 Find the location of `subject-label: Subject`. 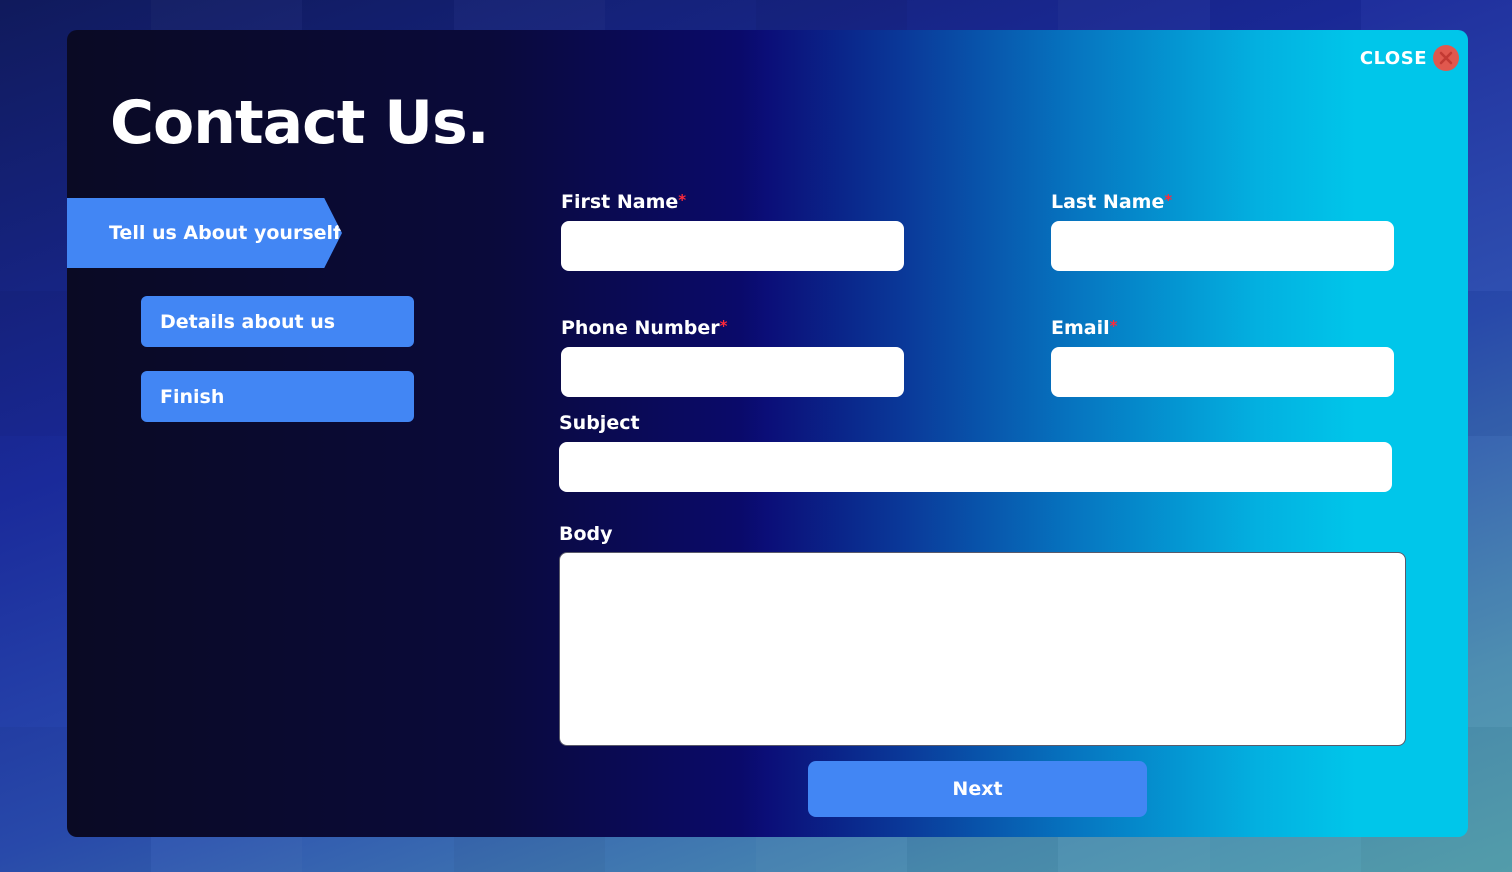

subject-label: Subject is located at coordinates (599, 423).